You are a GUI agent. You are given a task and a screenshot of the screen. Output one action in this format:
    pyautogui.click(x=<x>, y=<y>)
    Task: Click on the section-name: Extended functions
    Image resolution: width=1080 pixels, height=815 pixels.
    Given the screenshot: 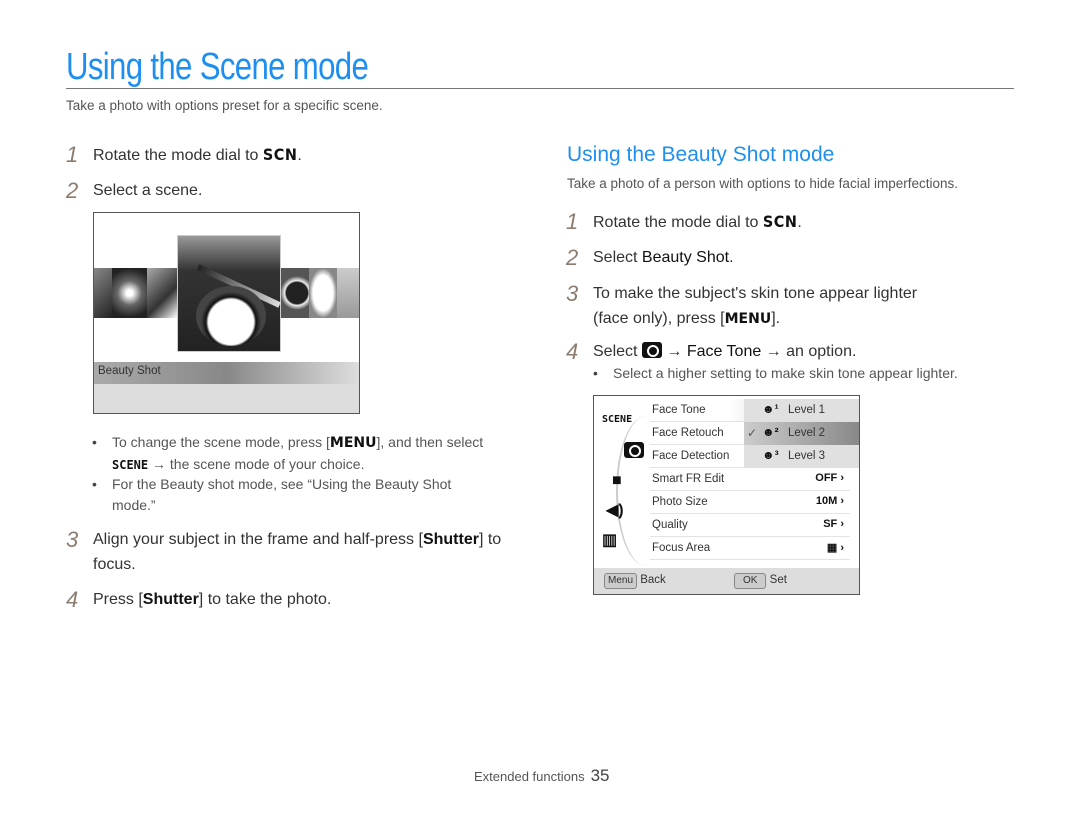 What is the action you would take?
    pyautogui.click(x=529, y=776)
    